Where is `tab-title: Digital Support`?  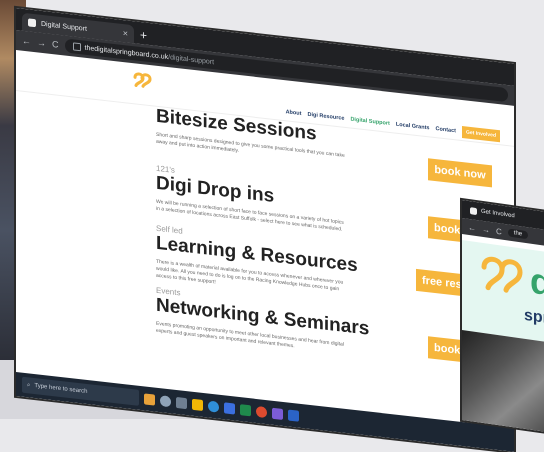
tab-title: Digital Support is located at coordinates (64, 26).